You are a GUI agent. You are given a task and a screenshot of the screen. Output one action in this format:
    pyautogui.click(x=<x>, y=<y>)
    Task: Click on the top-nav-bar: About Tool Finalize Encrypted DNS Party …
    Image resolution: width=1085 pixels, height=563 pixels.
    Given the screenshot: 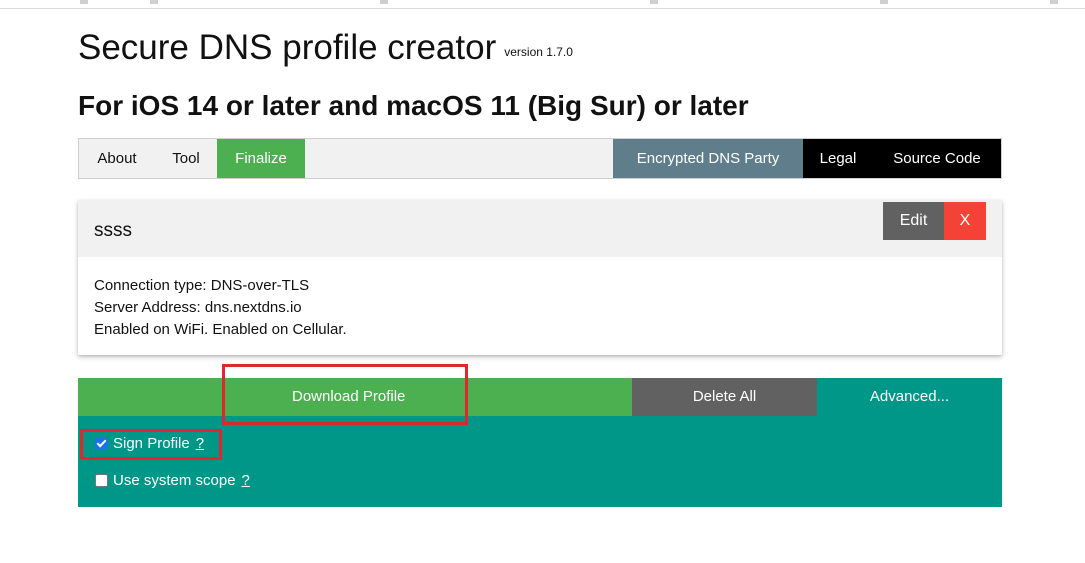 What is the action you would take?
    pyautogui.click(x=540, y=158)
    